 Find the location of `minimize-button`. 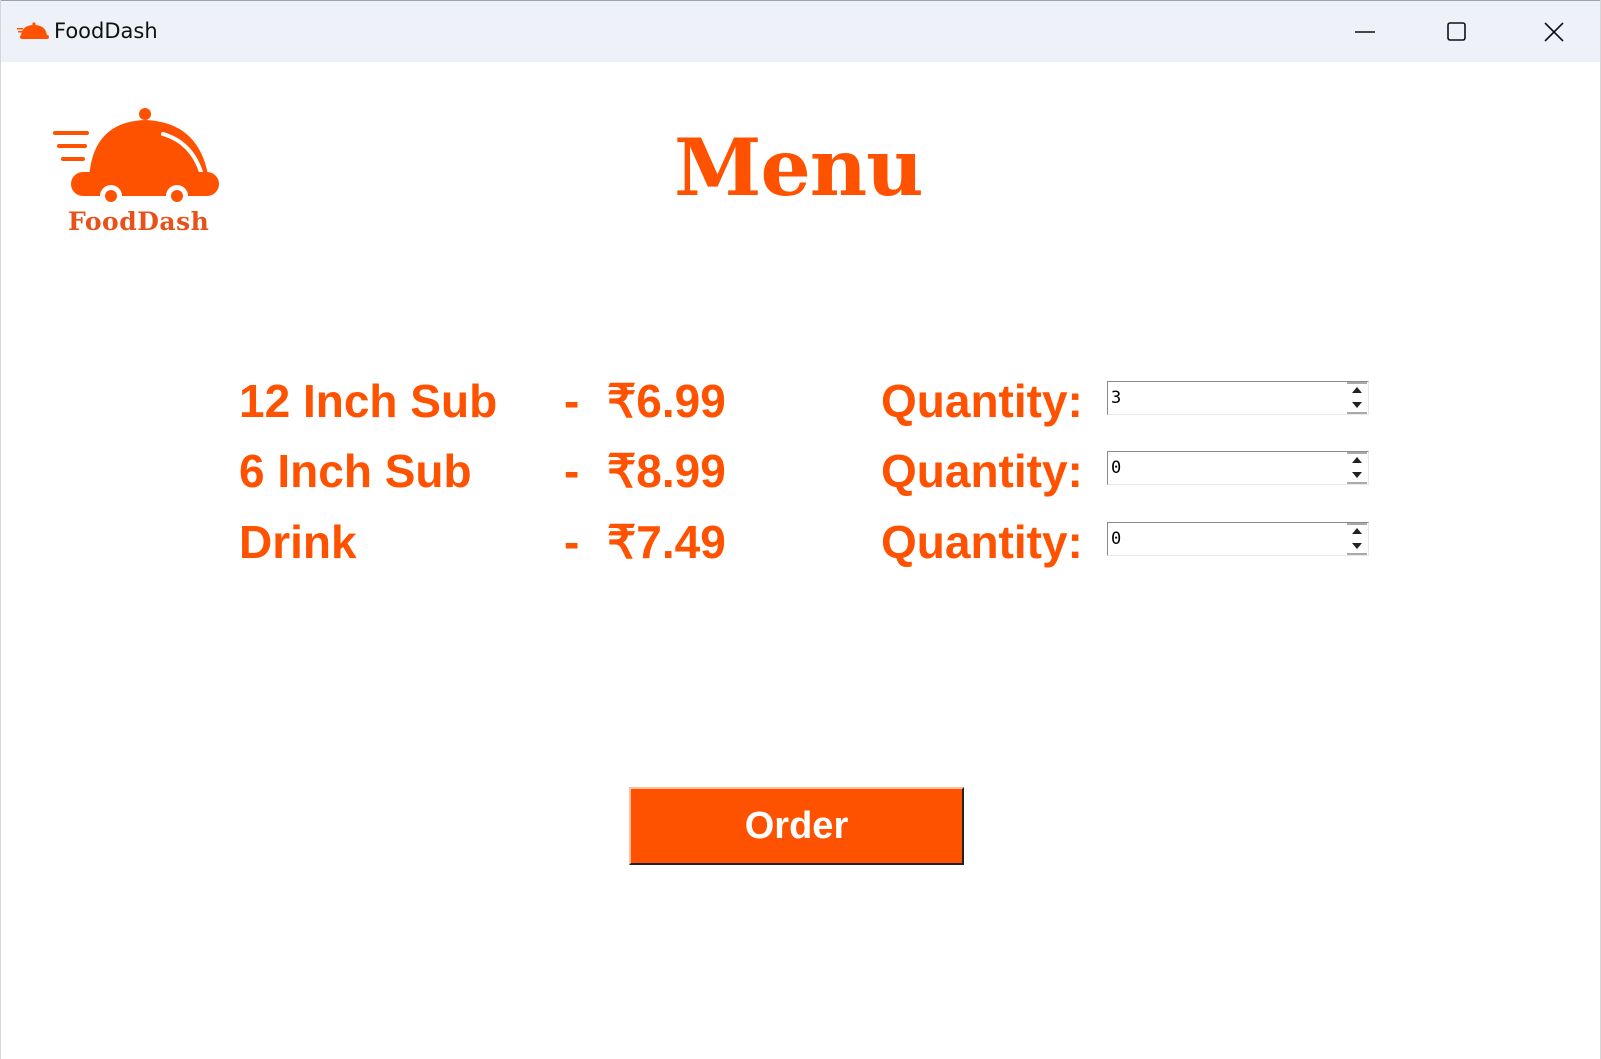

minimize-button is located at coordinates (1365, 32).